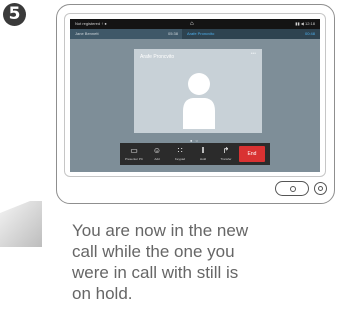  Describe the element at coordinates (199, 101) in the screenshot. I see `avatar` at that location.